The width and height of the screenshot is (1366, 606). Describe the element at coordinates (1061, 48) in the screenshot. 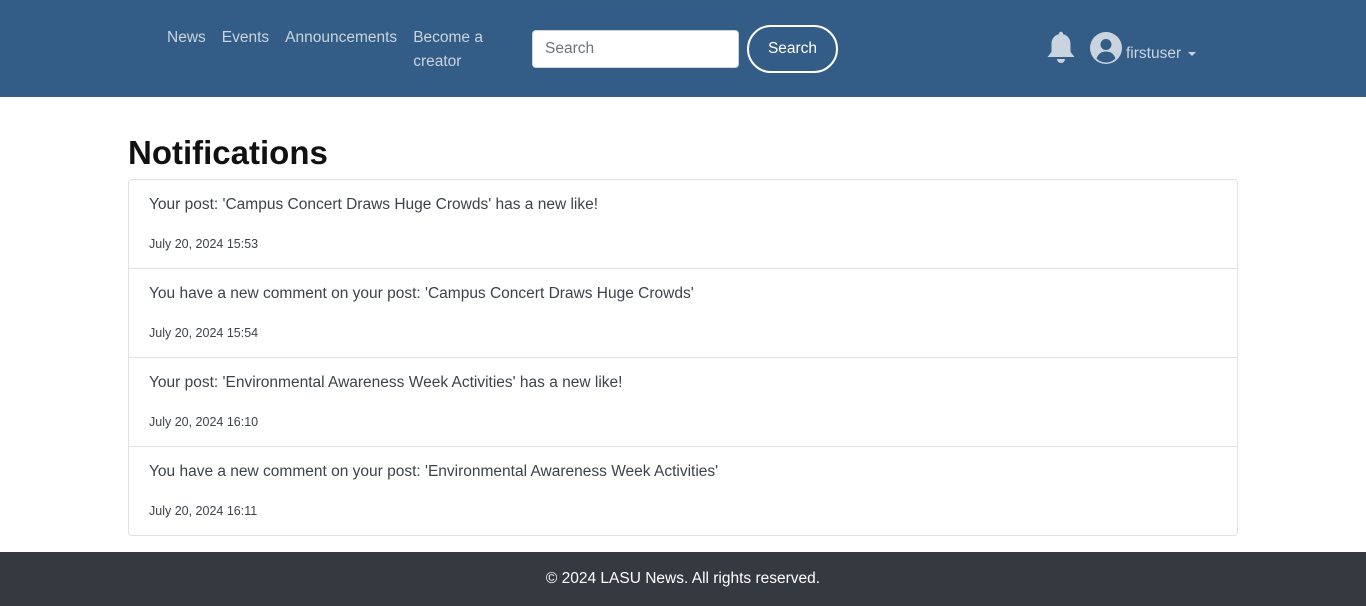

I see `bell-icon` at that location.